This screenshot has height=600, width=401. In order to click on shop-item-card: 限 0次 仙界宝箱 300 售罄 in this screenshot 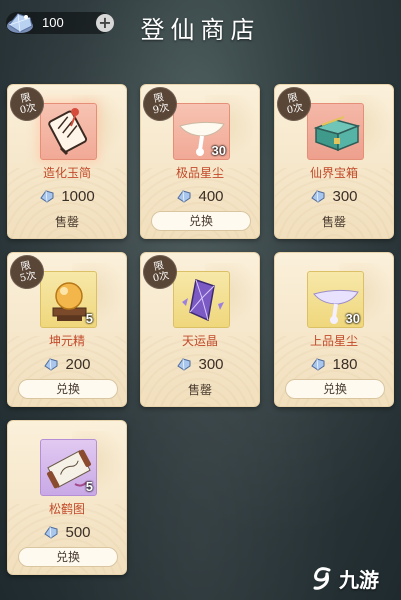, I will do `click(334, 161)`.